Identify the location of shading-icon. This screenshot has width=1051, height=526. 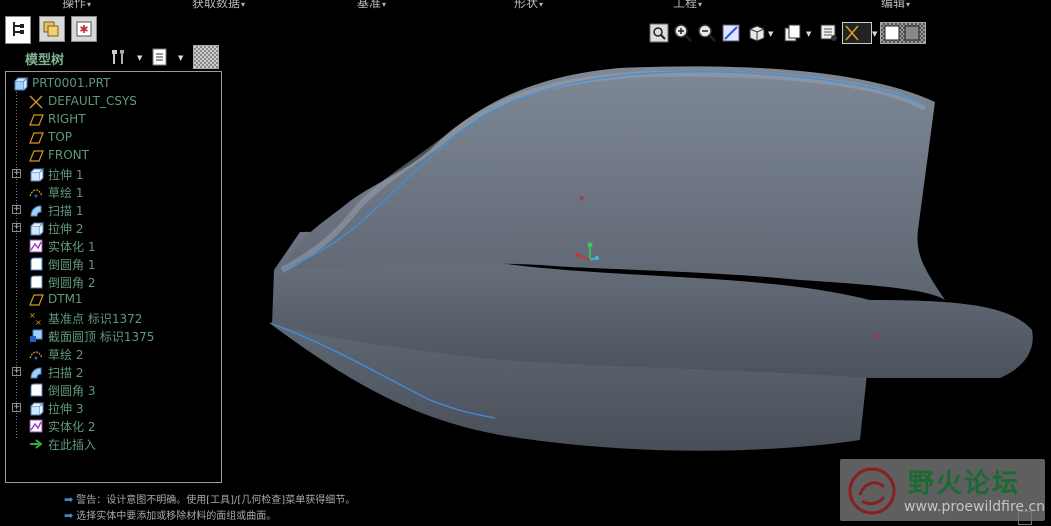
(902, 33).